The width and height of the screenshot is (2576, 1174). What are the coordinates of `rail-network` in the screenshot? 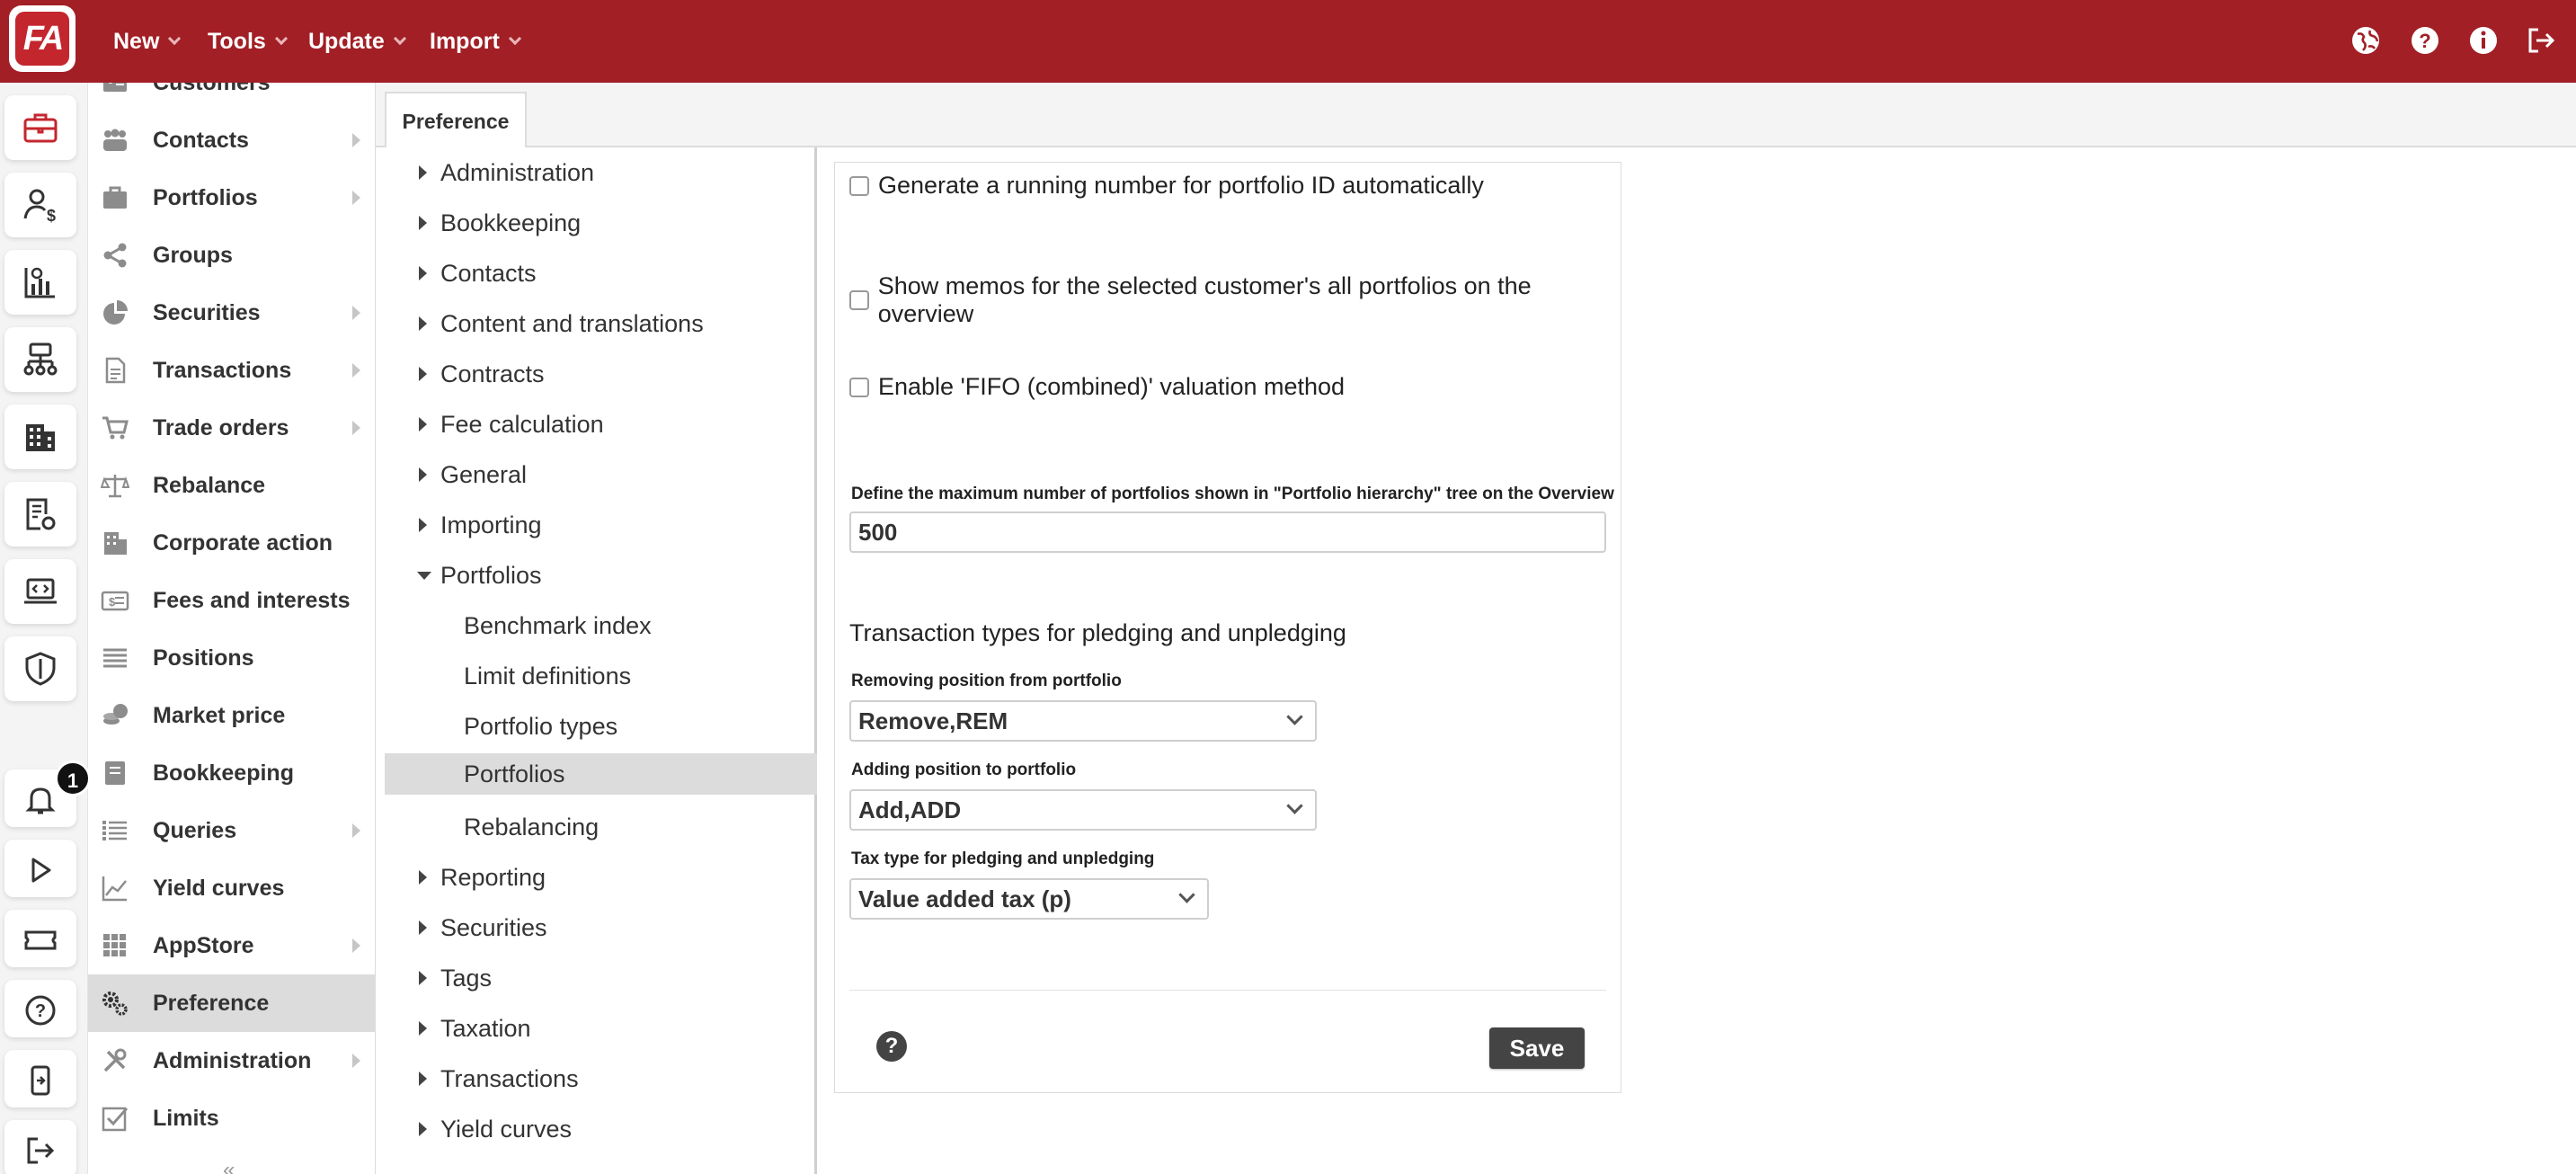 It's located at (40, 360).